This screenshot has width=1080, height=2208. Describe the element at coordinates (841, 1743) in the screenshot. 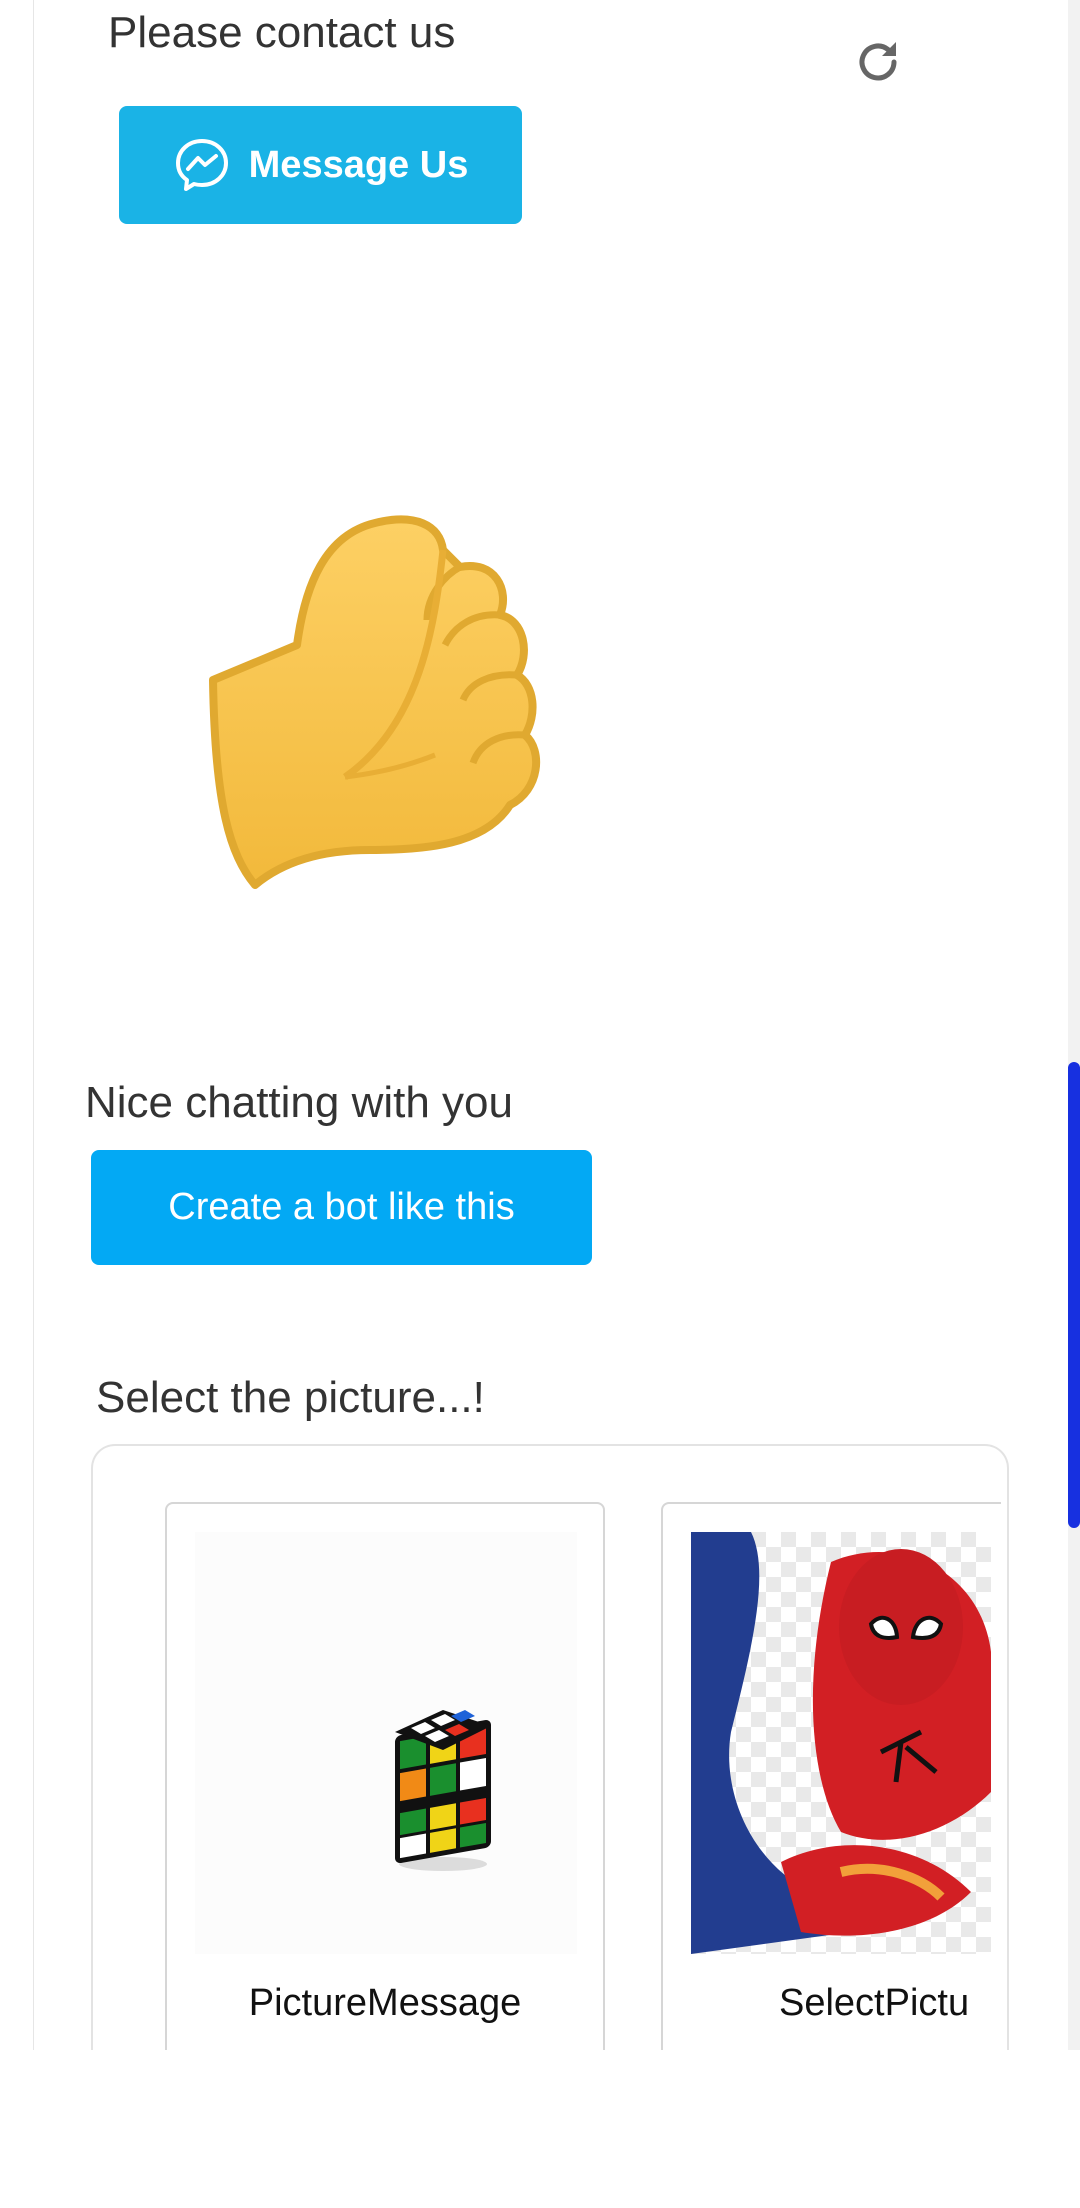

I see `spider-man-image` at that location.